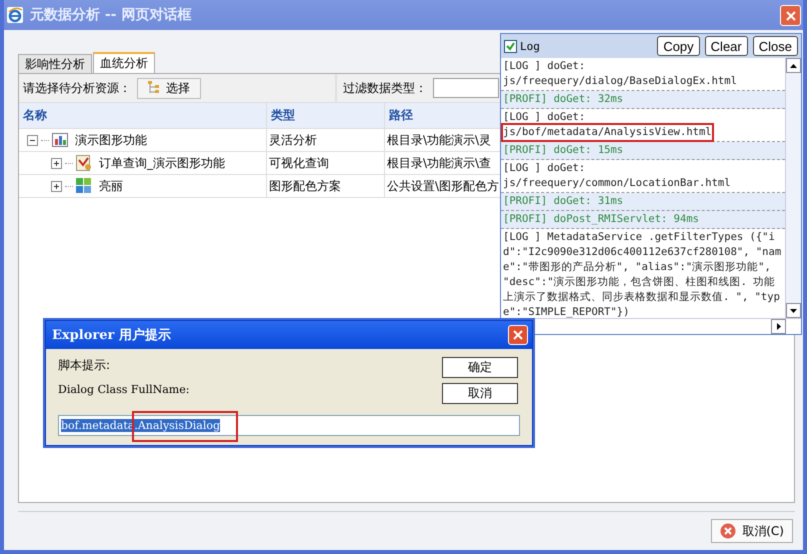  What do you see at coordinates (169, 88) in the screenshot?
I see `select-button: 选择` at bounding box center [169, 88].